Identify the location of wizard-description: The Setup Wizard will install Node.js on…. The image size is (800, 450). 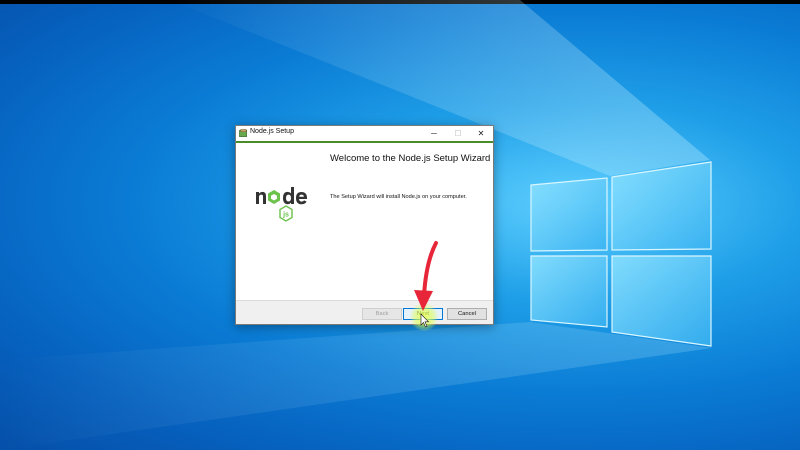
(398, 197).